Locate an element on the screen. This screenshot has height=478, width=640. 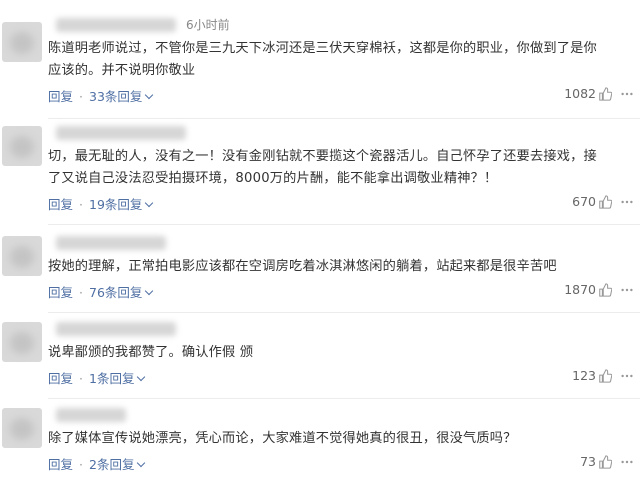
comment-actions: 回复 · 19条回复 is located at coordinates (101, 203).